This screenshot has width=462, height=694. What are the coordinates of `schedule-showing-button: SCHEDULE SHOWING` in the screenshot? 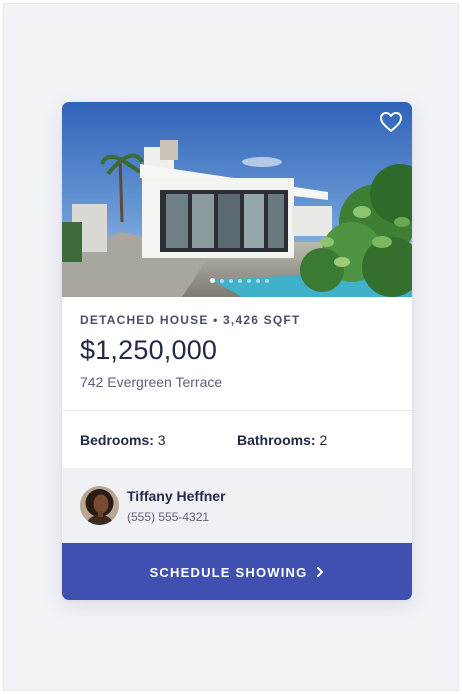 It's located at (237, 571).